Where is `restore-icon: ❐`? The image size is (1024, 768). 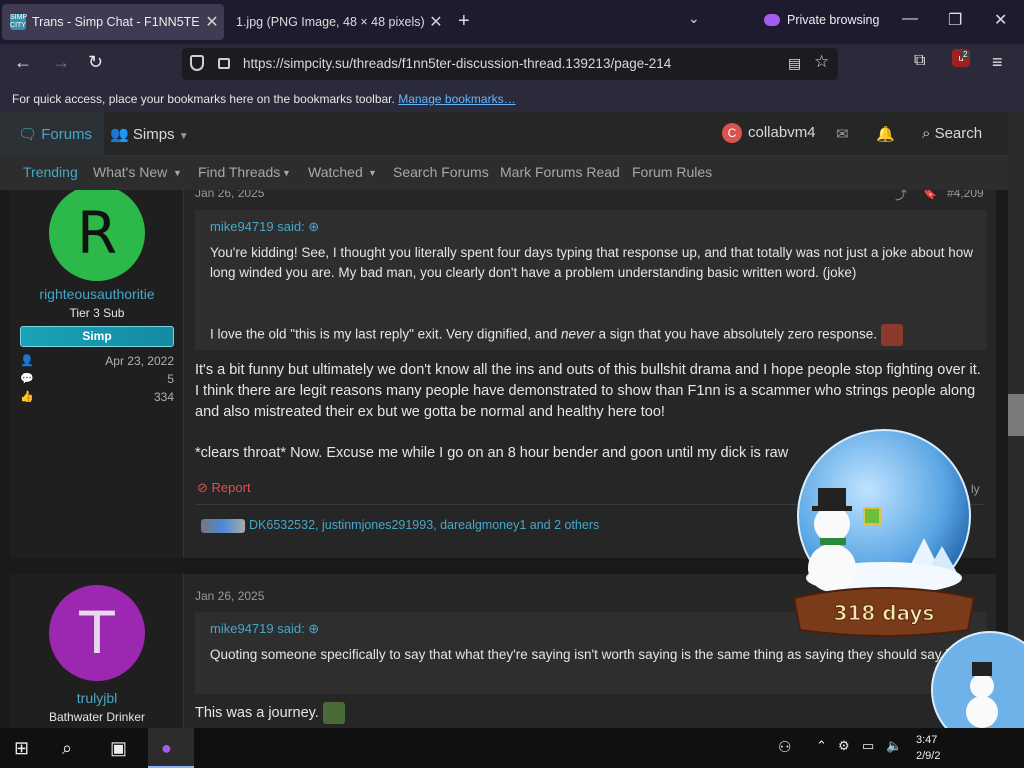
restore-icon: ❐ is located at coordinates (955, 20).